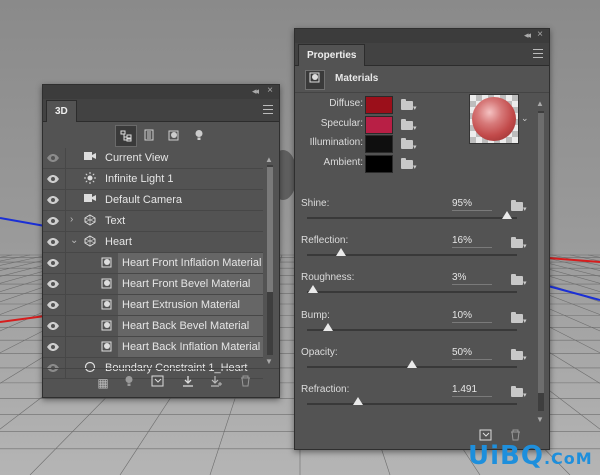 The image size is (600, 475). What do you see at coordinates (153, 263) in the screenshot?
I see `layer-row: Heart Front Inflation Material` at bounding box center [153, 263].